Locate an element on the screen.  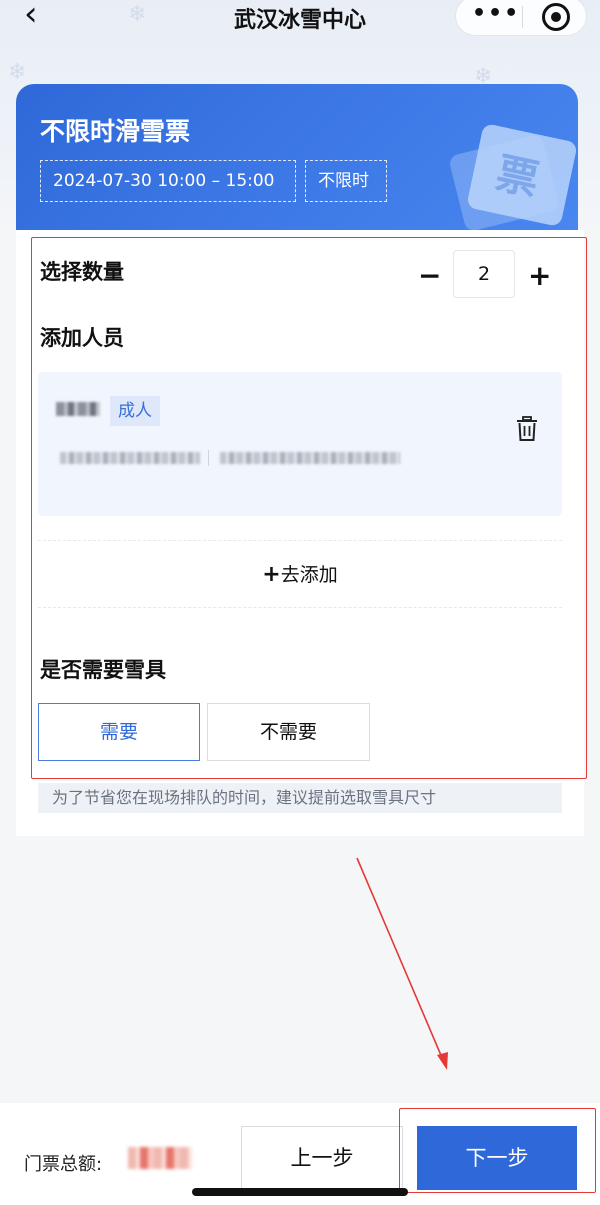
ticket-icon: 票 is located at coordinates (513, 177).